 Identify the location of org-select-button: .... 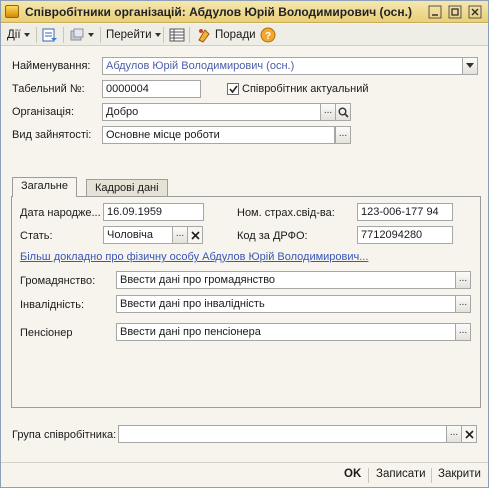
(328, 112).